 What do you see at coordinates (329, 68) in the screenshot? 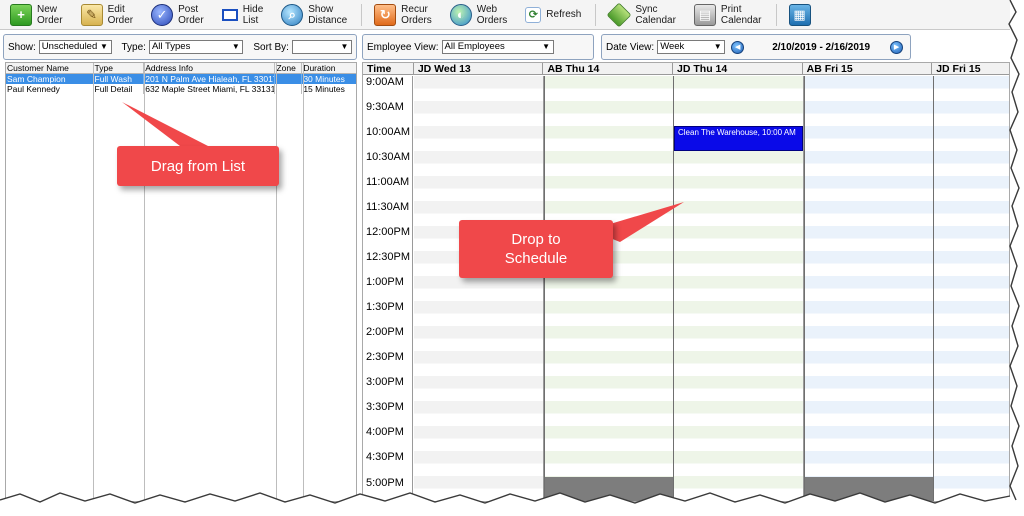
I see `column-header-duration: Duration` at bounding box center [329, 68].